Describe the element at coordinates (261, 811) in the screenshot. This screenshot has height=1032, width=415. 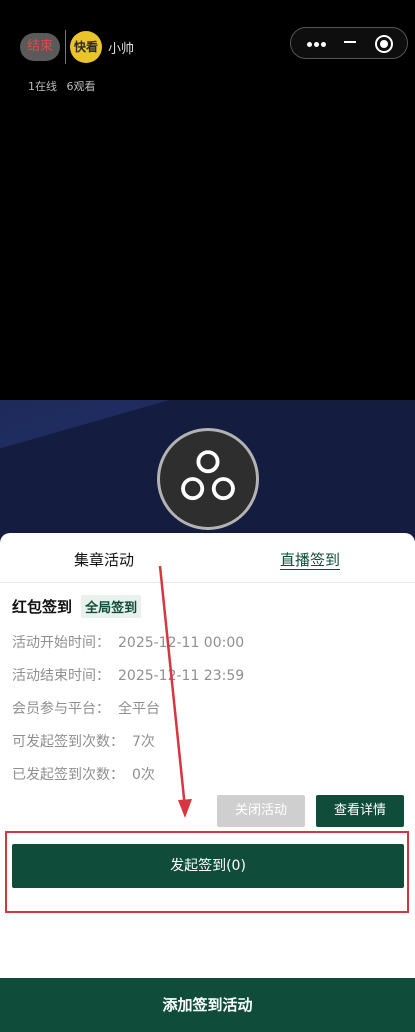
I see `close-activity-button: 关闭活动` at that location.